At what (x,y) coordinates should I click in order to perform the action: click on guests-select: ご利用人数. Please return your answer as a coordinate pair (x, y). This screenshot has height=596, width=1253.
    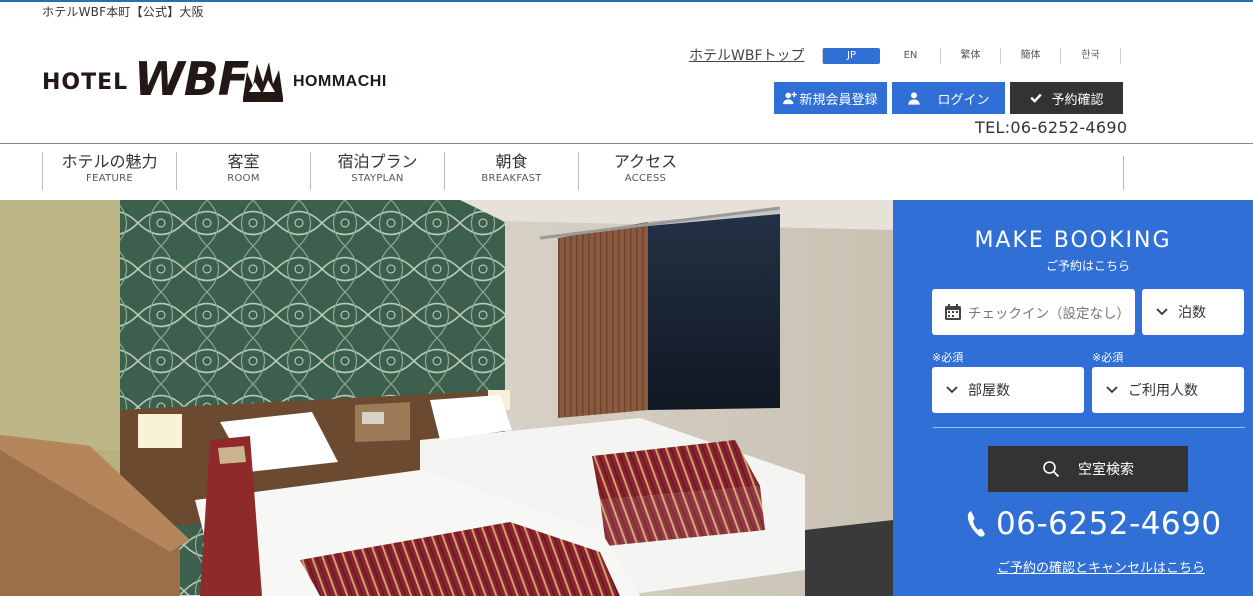
    Looking at the image, I should click on (1168, 390).